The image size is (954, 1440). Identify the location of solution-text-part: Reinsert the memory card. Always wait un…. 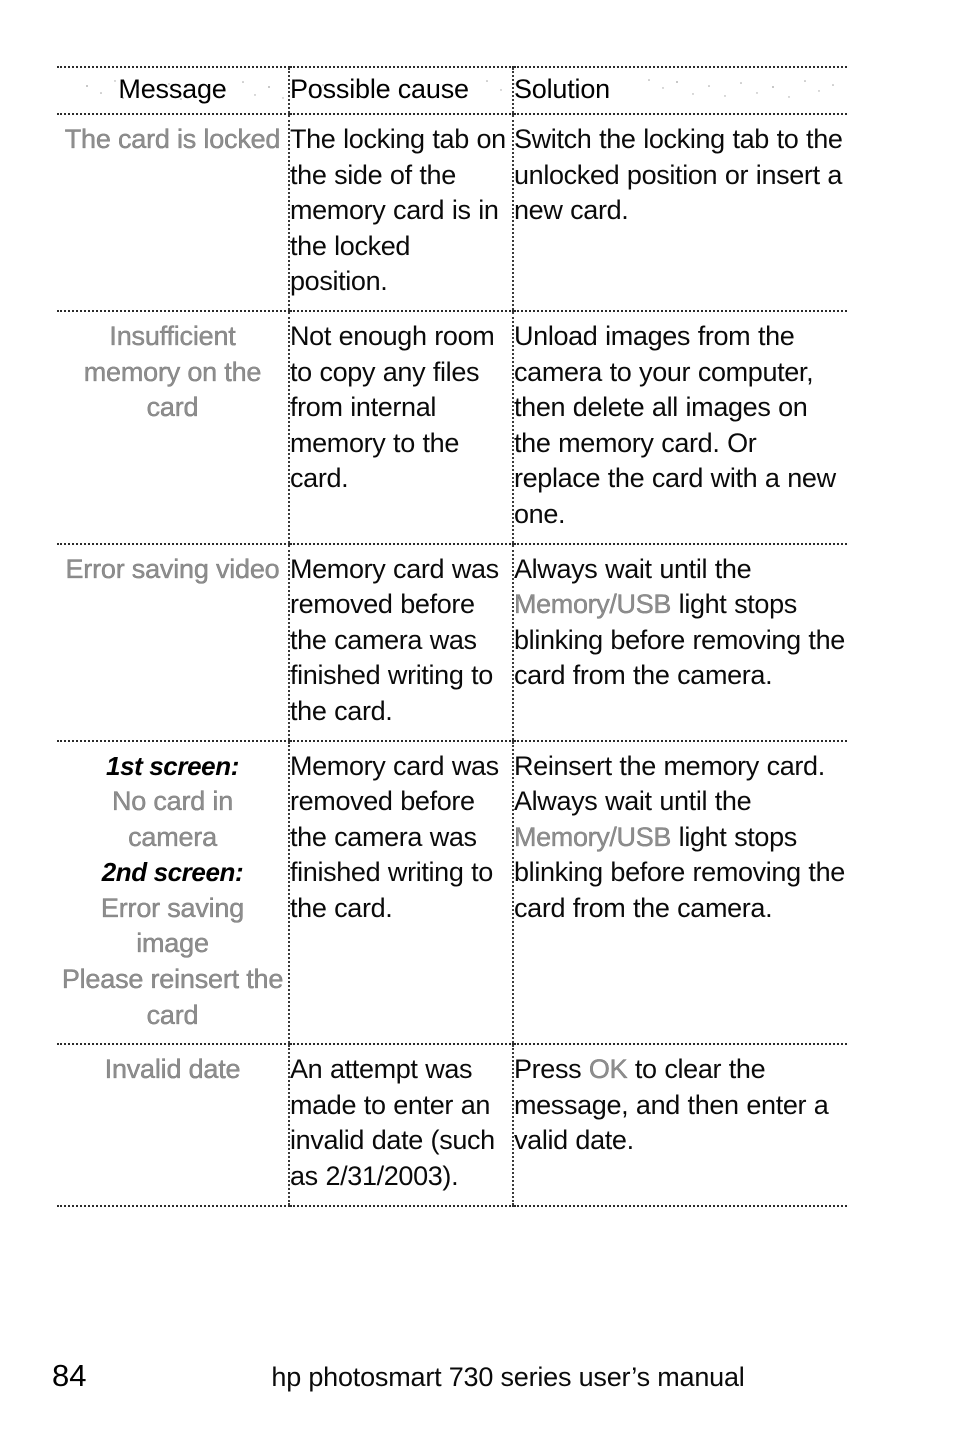
(669, 783).